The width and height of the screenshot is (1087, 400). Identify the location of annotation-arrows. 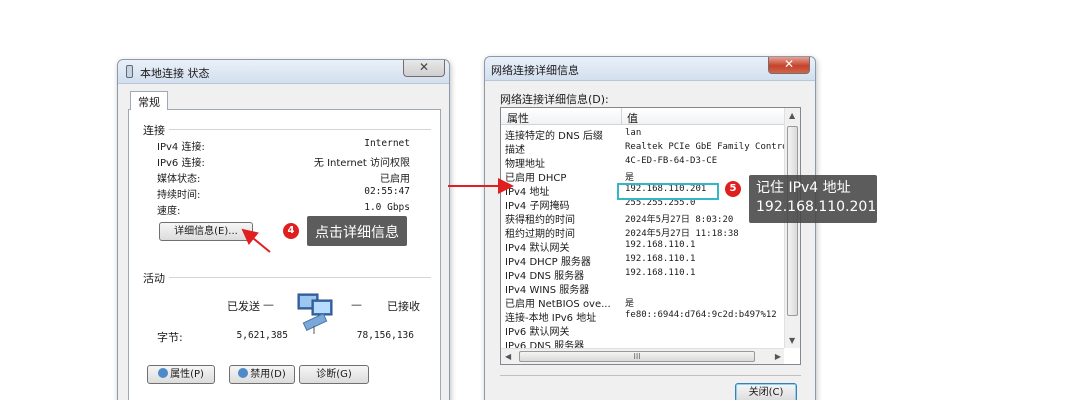
(377, 215).